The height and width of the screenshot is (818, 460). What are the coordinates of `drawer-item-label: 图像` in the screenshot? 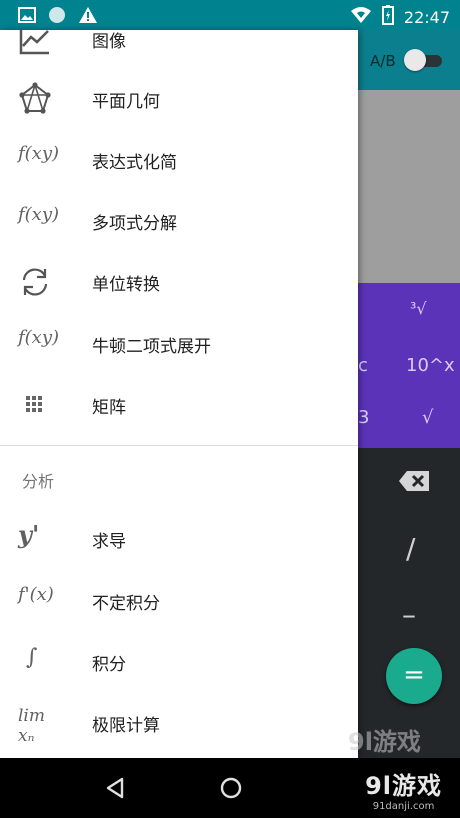 It's located at (109, 42).